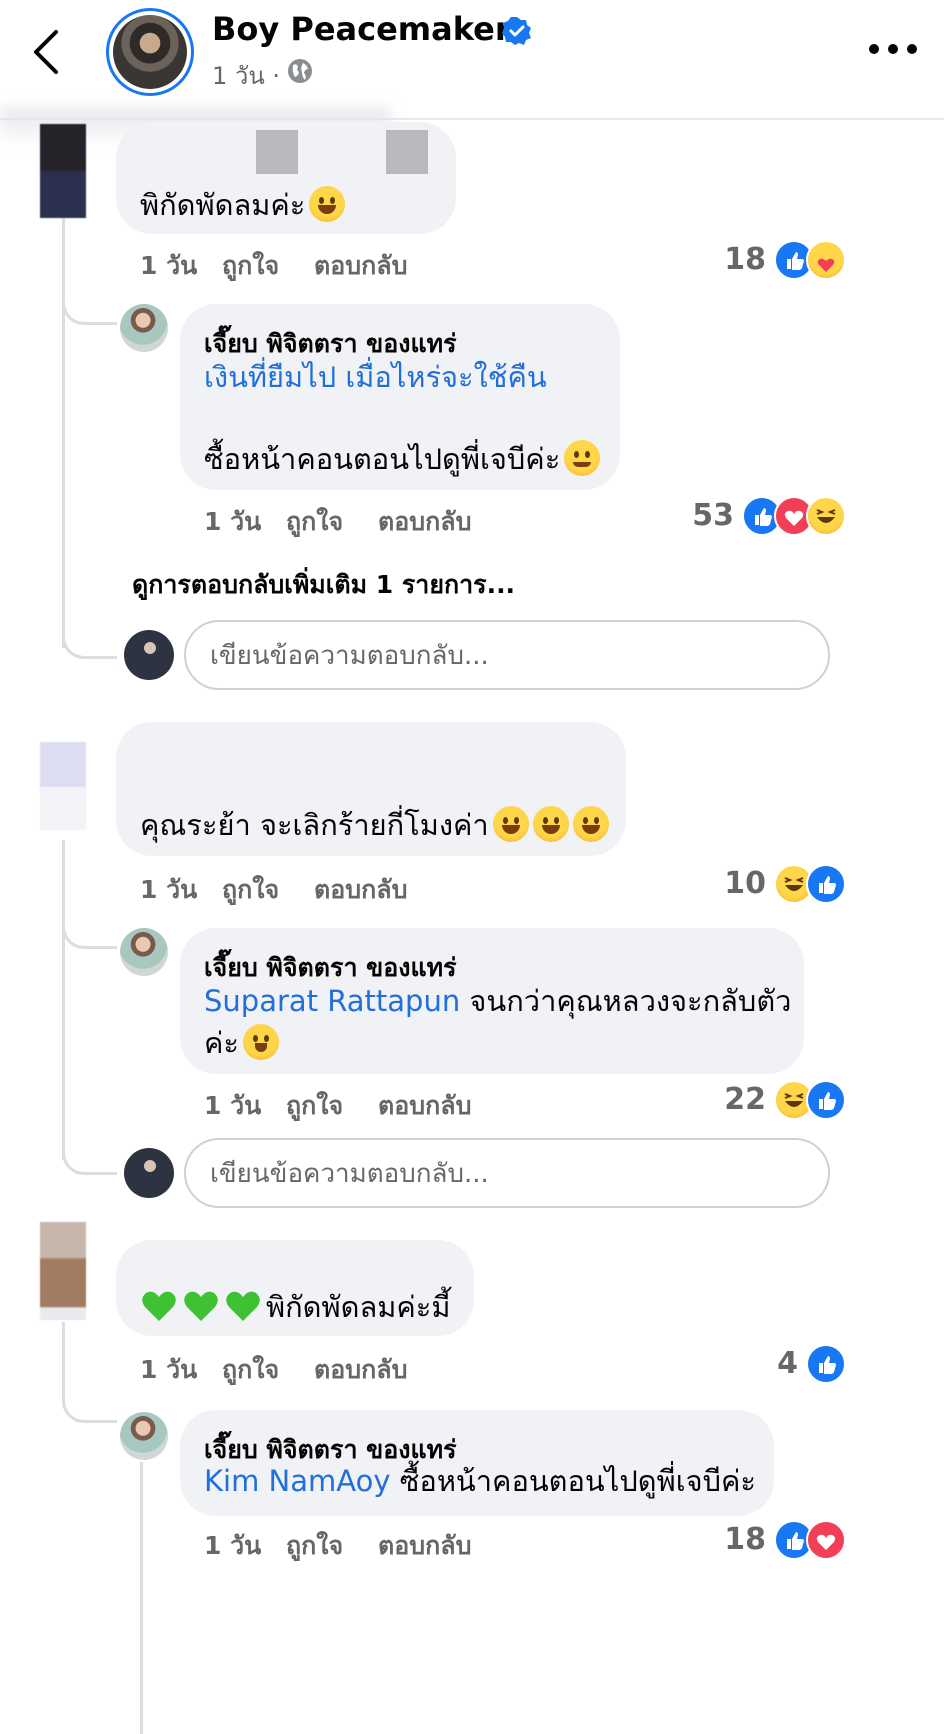  I want to click on reply-text: Suparat Rattapun จนกว่าคุณหลวงจะกลับตัว, so click(498, 1001).